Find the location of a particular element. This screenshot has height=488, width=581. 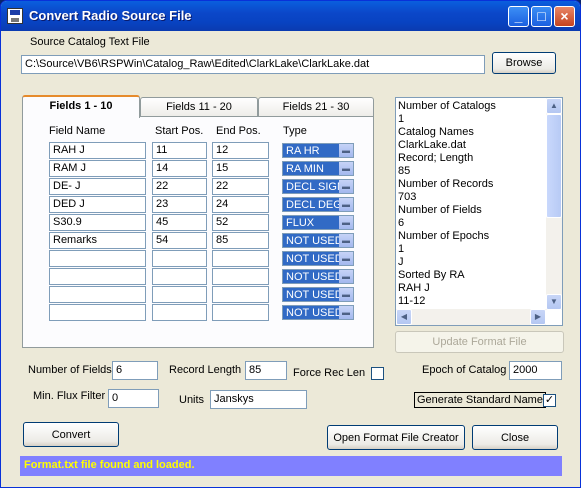

end-pos-input: 12 is located at coordinates (240, 150).